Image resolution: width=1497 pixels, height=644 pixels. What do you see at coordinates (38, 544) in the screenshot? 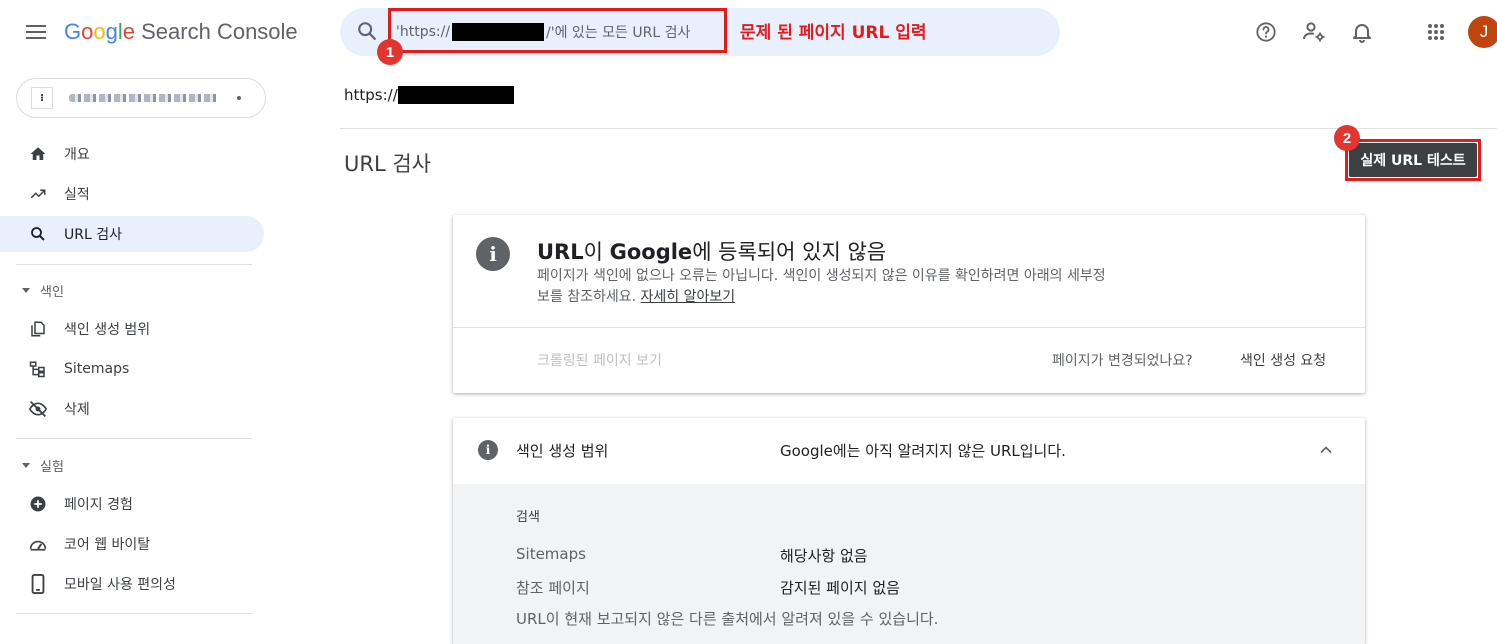
I see `speed-icon` at bounding box center [38, 544].